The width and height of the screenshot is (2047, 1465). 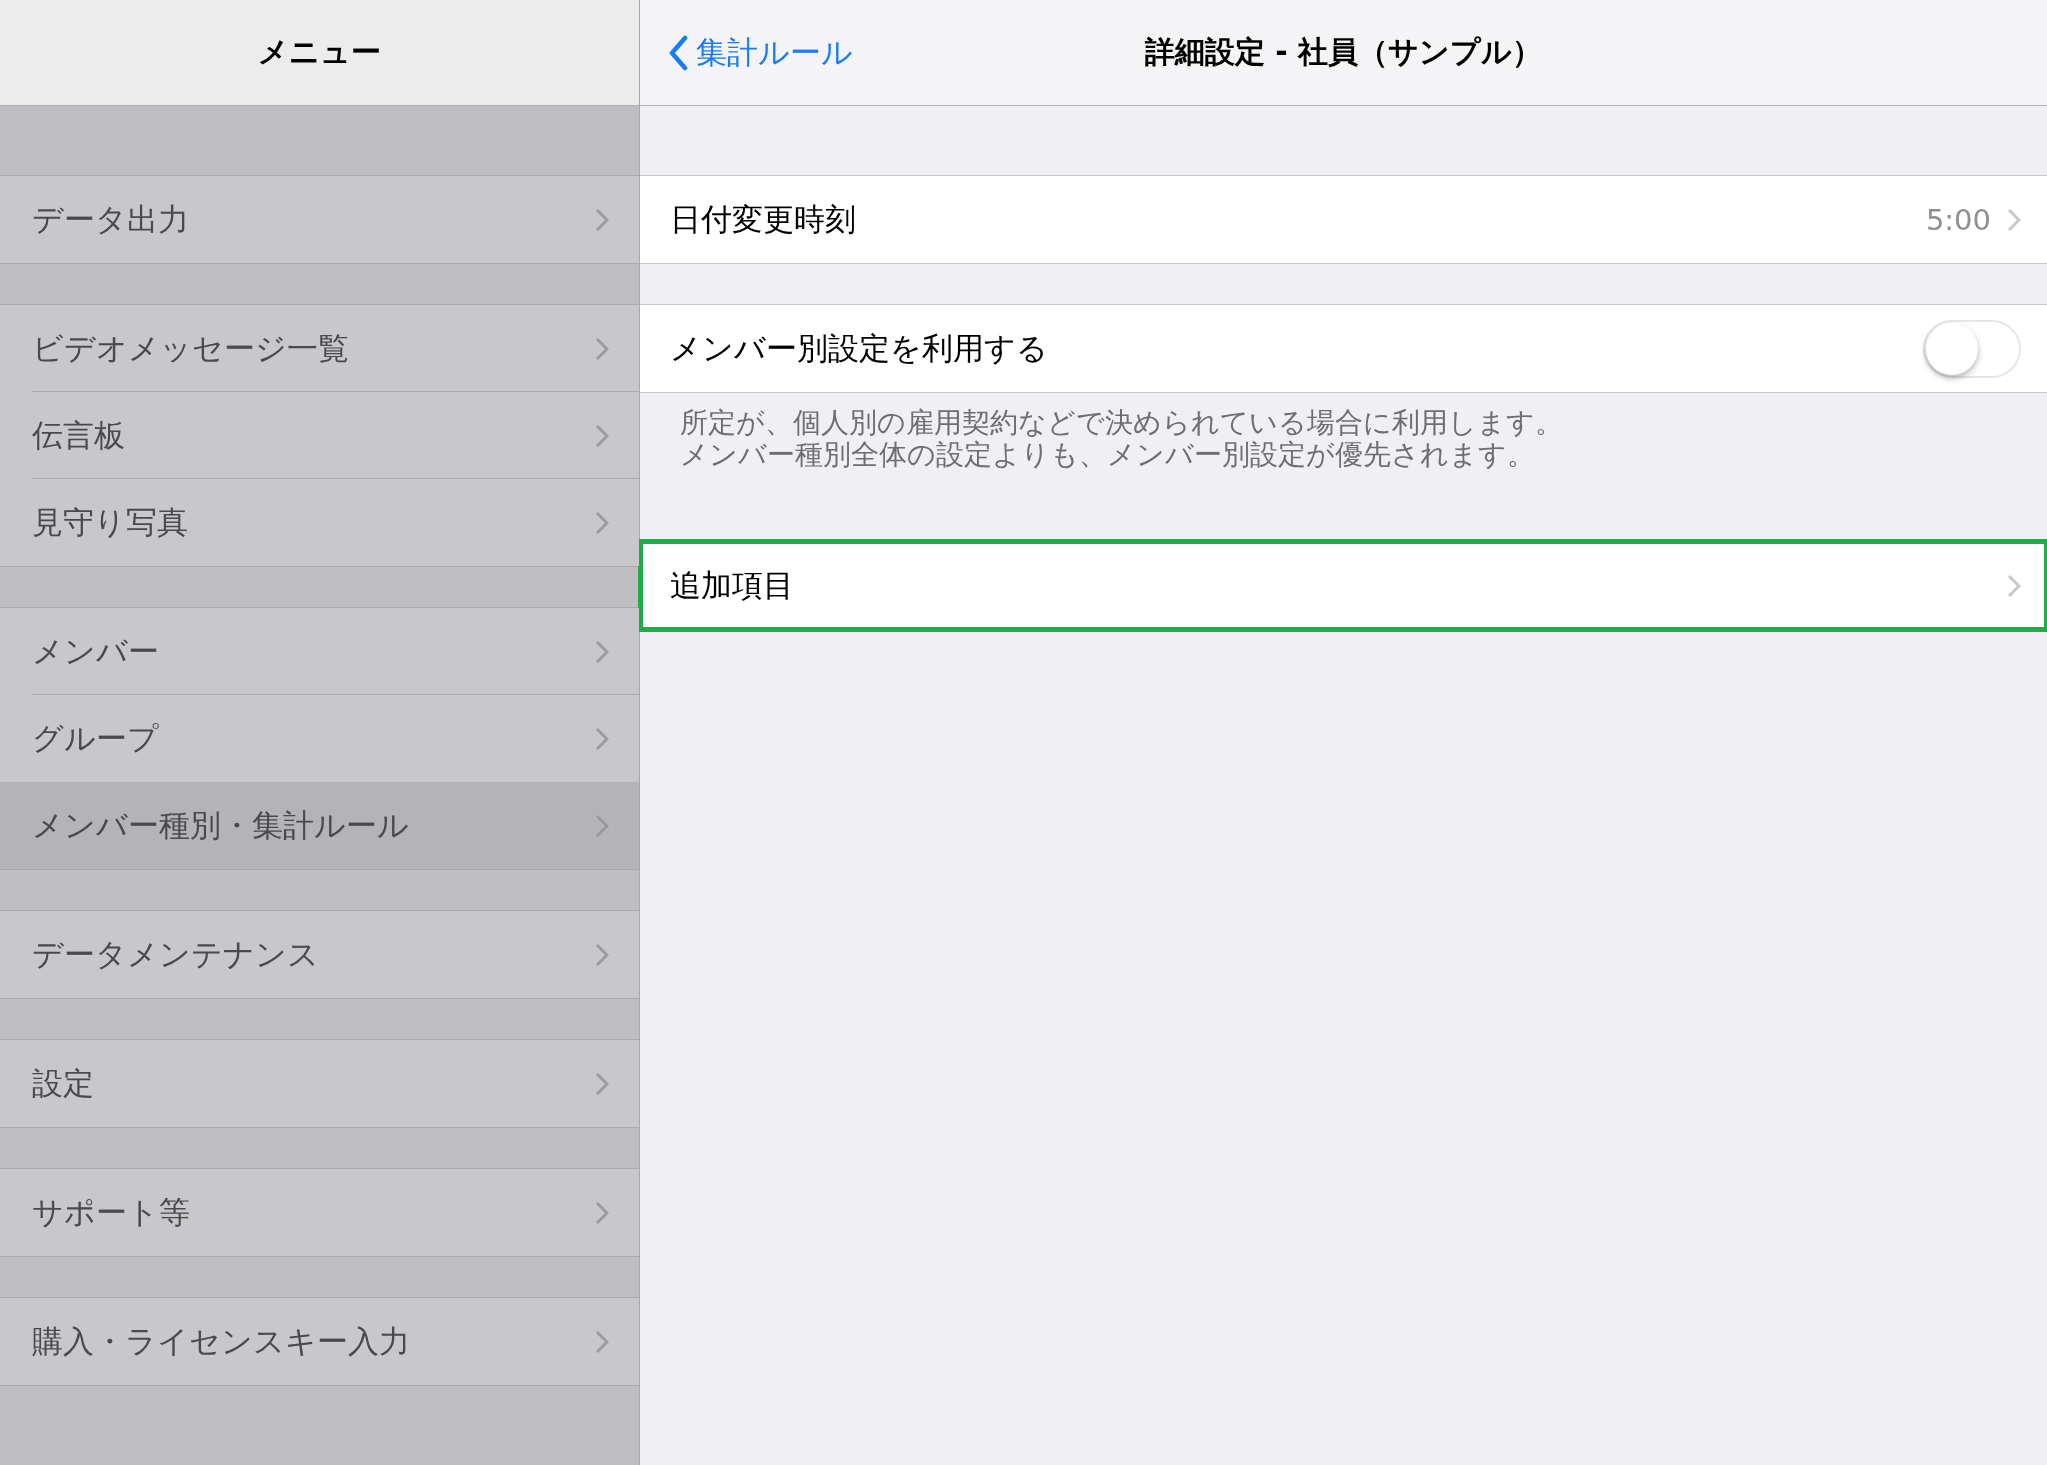 What do you see at coordinates (220, 825) in the screenshot?
I see `menu-item-label: メンバー種別・集計ルール` at bounding box center [220, 825].